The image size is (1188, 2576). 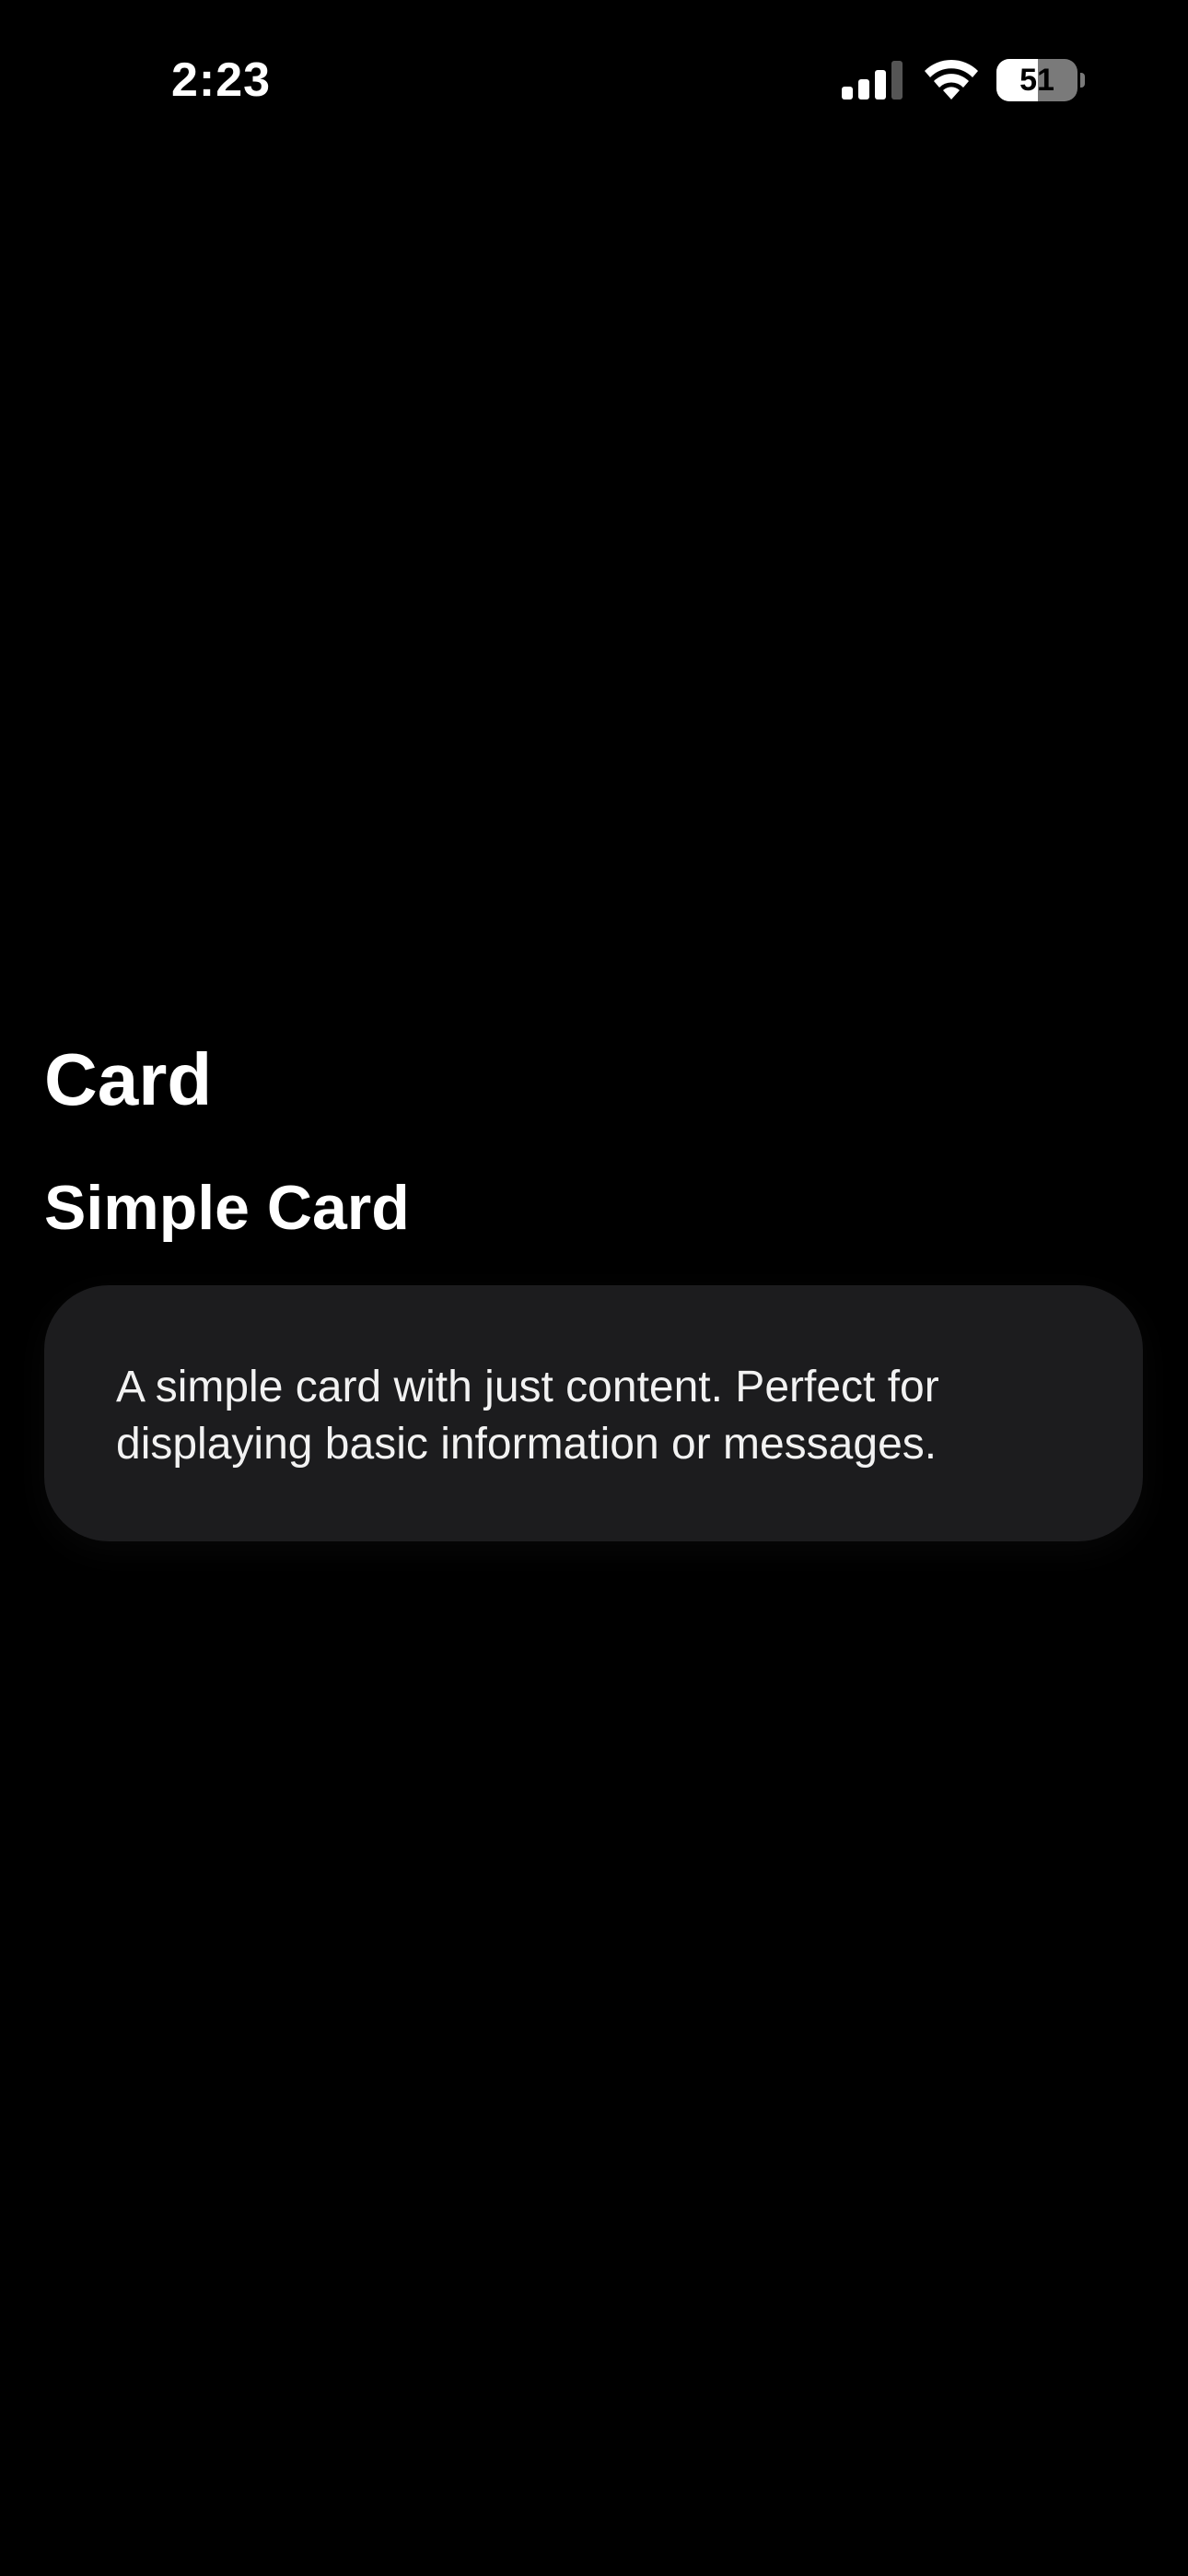 What do you see at coordinates (594, 78) in the screenshot?
I see `status-bar: 2:23 51` at bounding box center [594, 78].